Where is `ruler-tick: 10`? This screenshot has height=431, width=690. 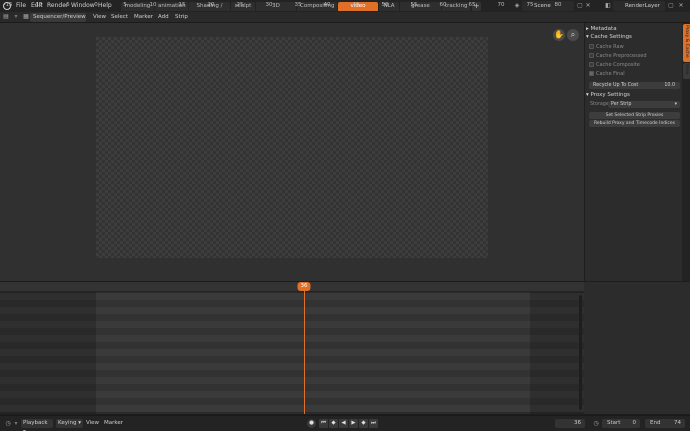 ruler-tick: 10 is located at coordinates (153, 5).